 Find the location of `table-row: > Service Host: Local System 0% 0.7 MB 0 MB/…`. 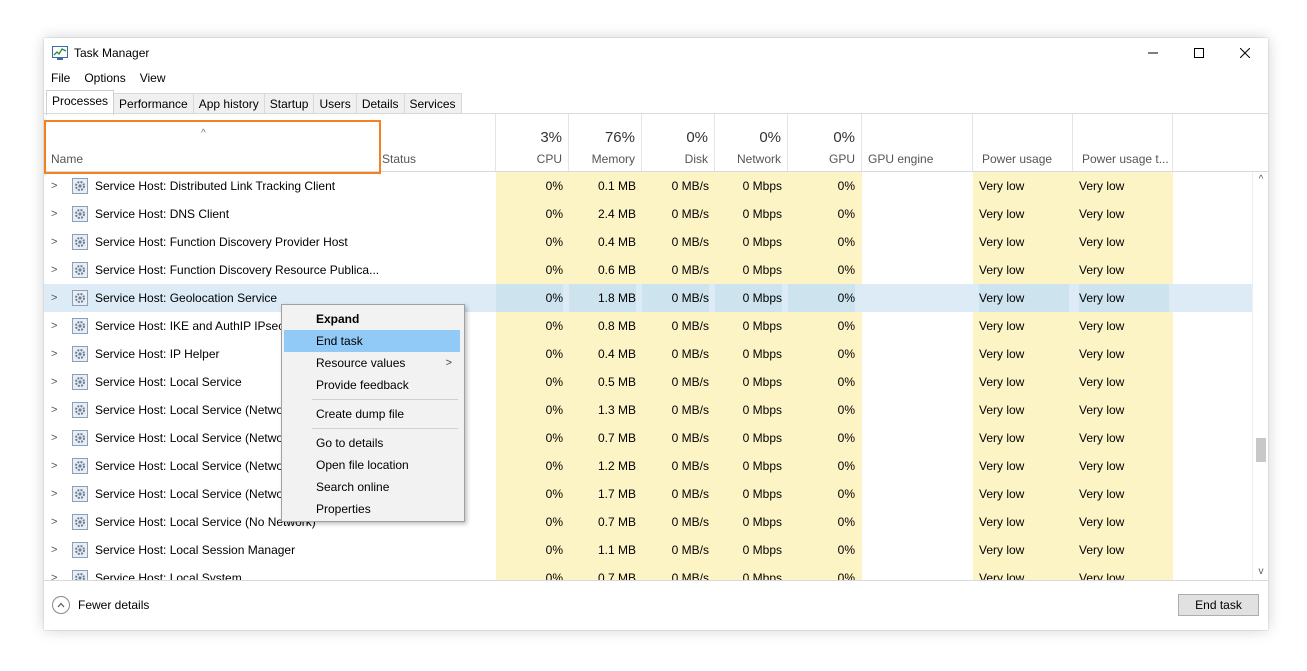

table-row: > Service Host: Local System 0% 0.7 MB 0 MB/… is located at coordinates (648, 572).